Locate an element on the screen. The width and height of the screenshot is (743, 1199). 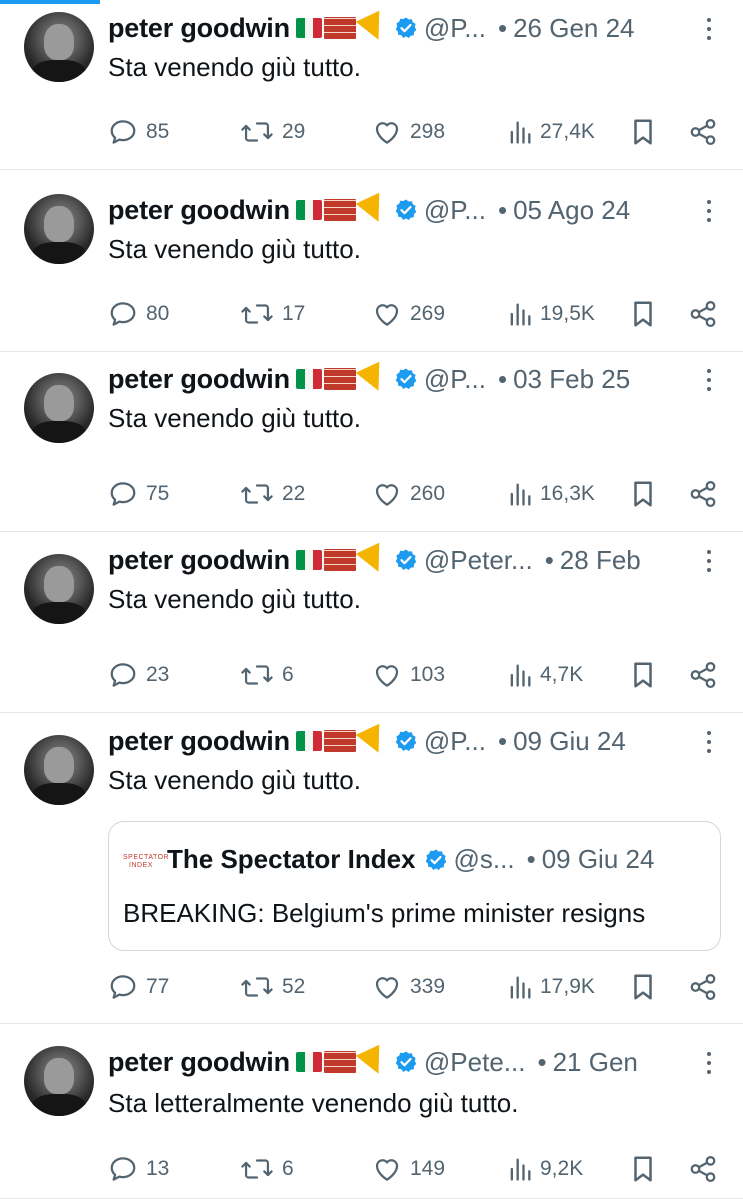
like-button: 149 is located at coordinates (408, 1169).